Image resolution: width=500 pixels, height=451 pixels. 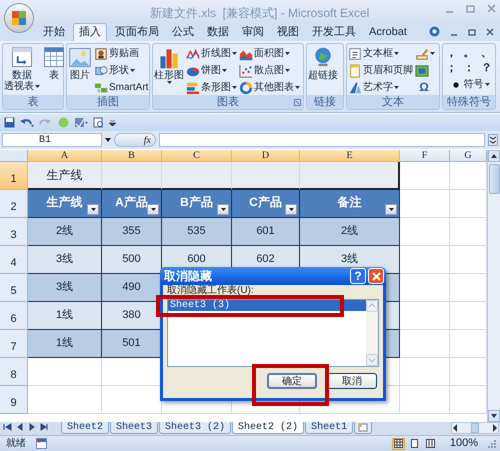 I want to click on name-box: B1, so click(x=52, y=140).